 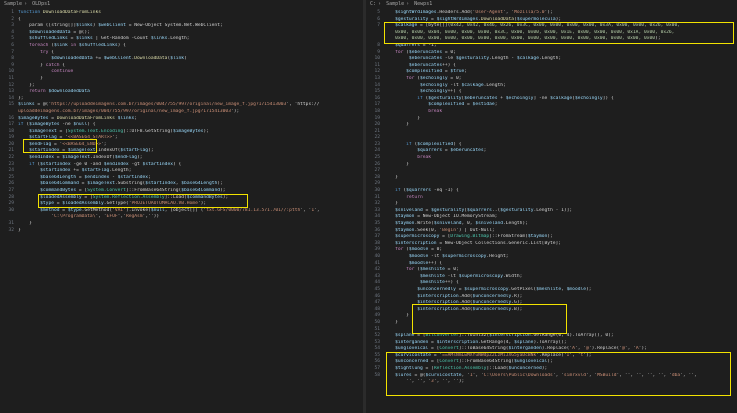 I want to click on code-line: 44 $meshlite++) {, so click(x=551, y=283).